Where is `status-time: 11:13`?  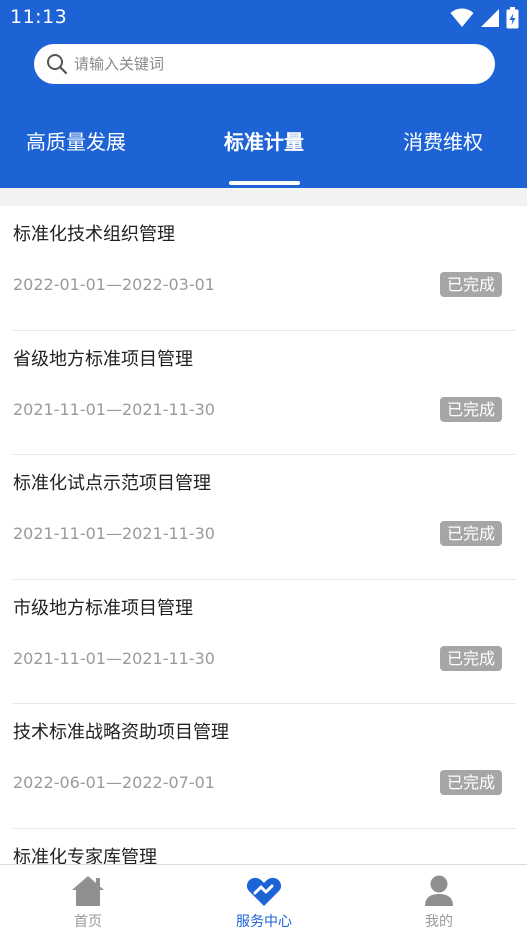 status-time: 11:13 is located at coordinates (39, 17).